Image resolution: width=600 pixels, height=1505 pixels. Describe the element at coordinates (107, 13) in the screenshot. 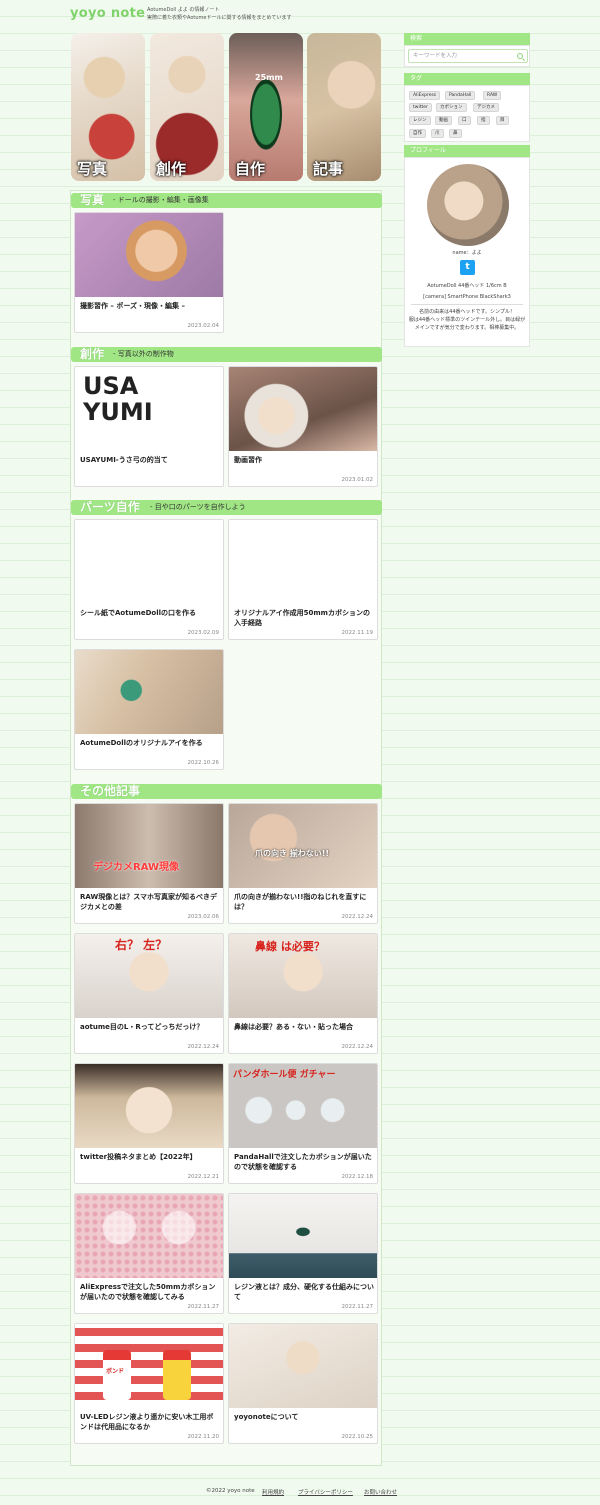

I see `site-logo: yoyo note` at that location.